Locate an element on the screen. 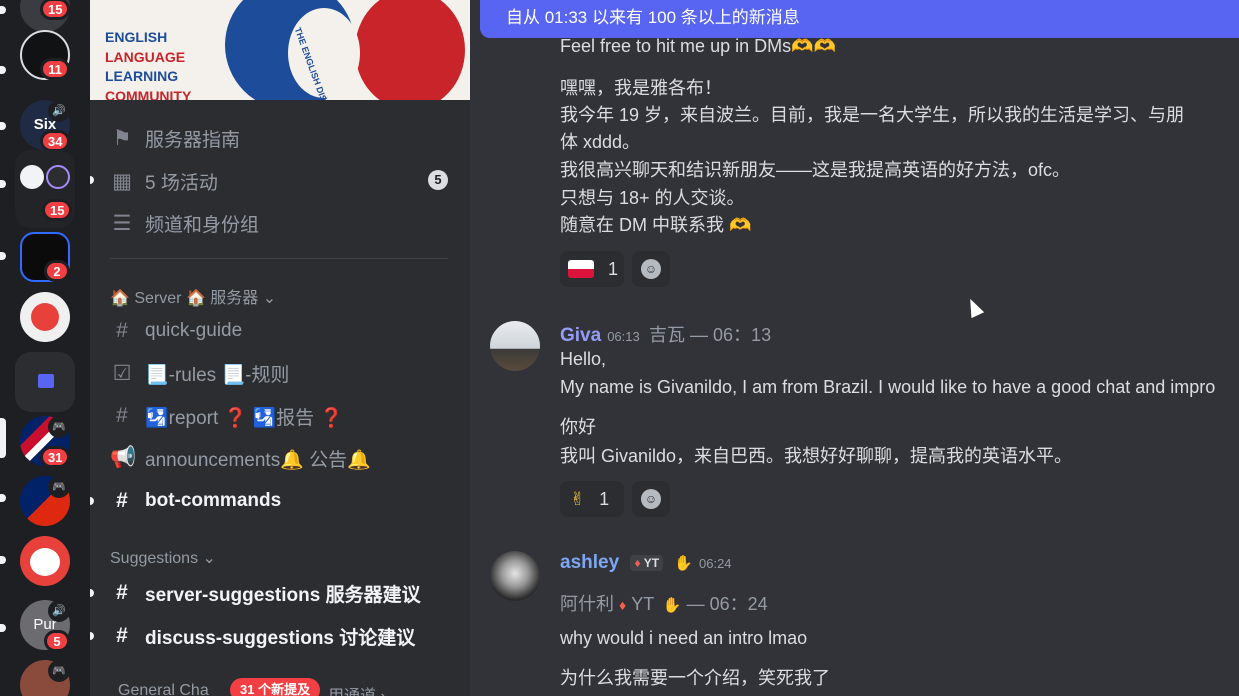  mention-badge: 5 is located at coordinates (57, 641).